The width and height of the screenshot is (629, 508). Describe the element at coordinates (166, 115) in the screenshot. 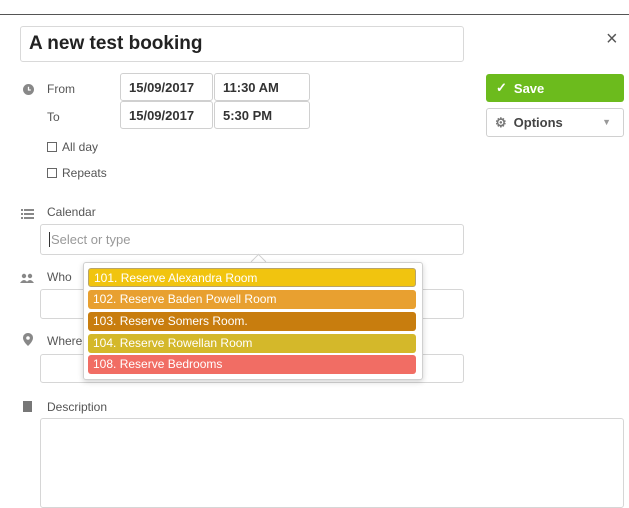

I see `to-date-input: 15/09/2017` at that location.